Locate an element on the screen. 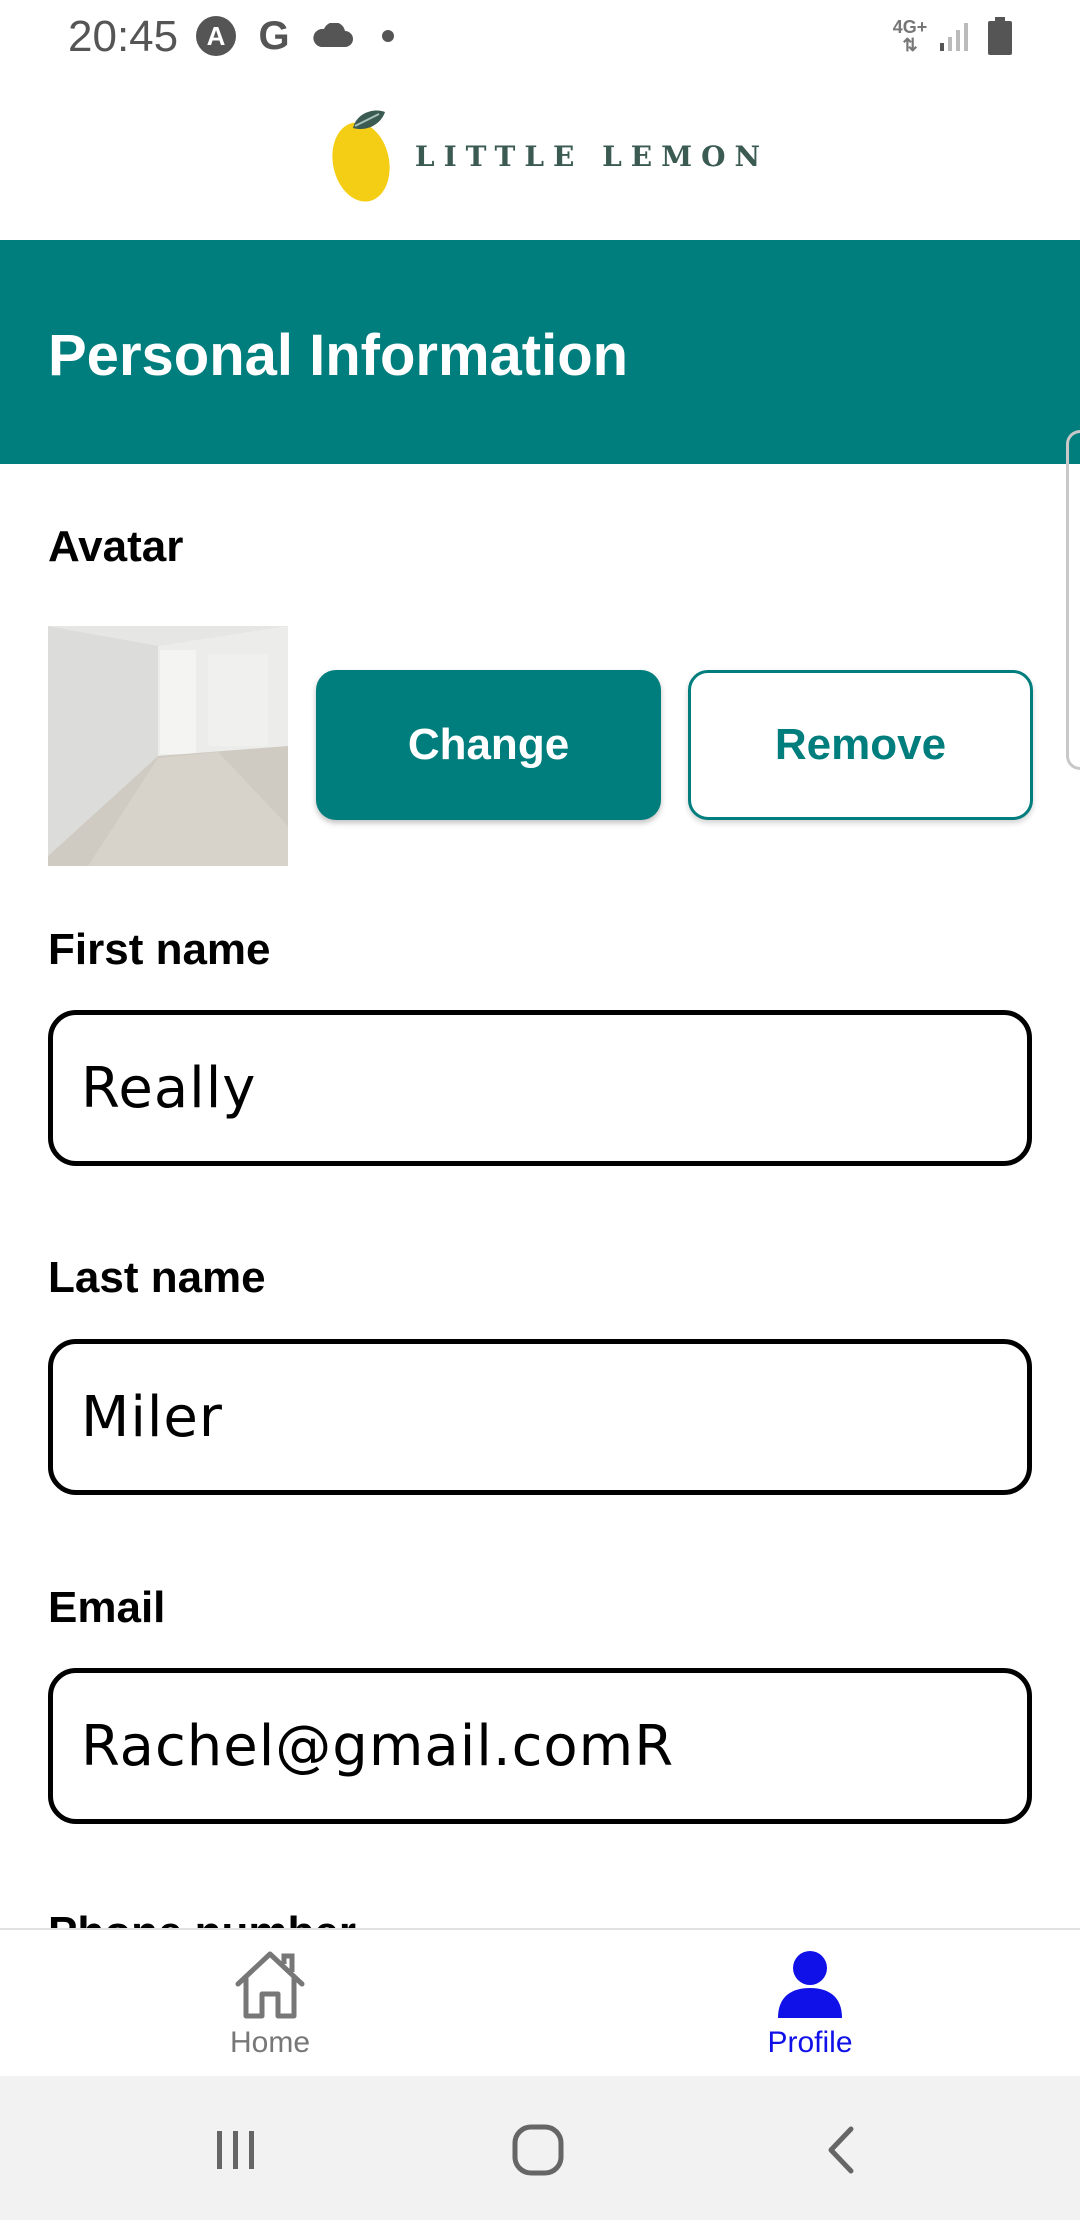 This screenshot has width=1080, height=2220. header-banner: Personal Information is located at coordinates (540, 352).